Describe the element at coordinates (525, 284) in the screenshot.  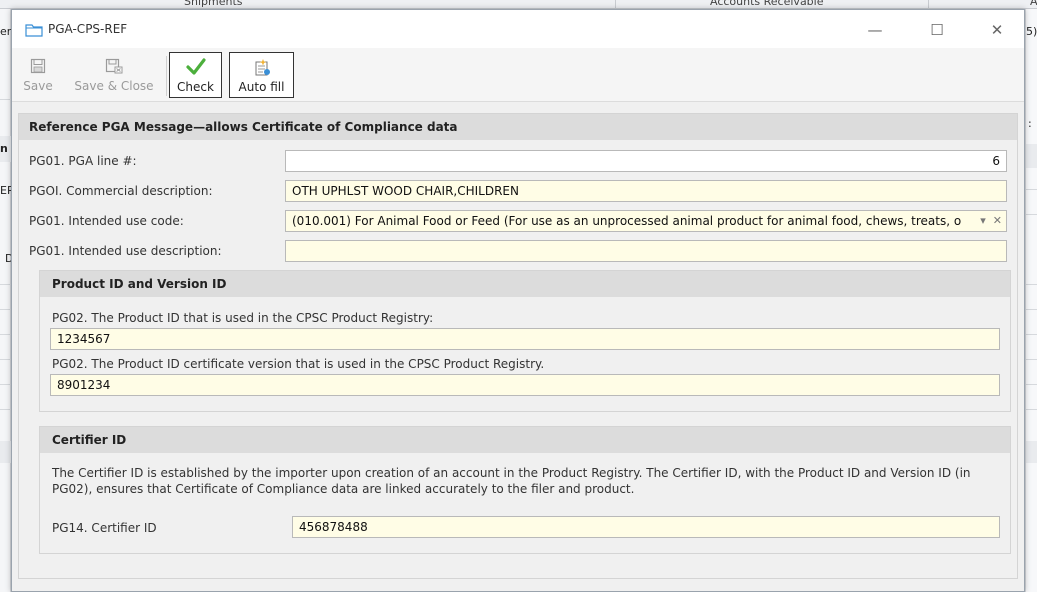
I see `product-id-section-header: Product ID and Version ID` at that location.